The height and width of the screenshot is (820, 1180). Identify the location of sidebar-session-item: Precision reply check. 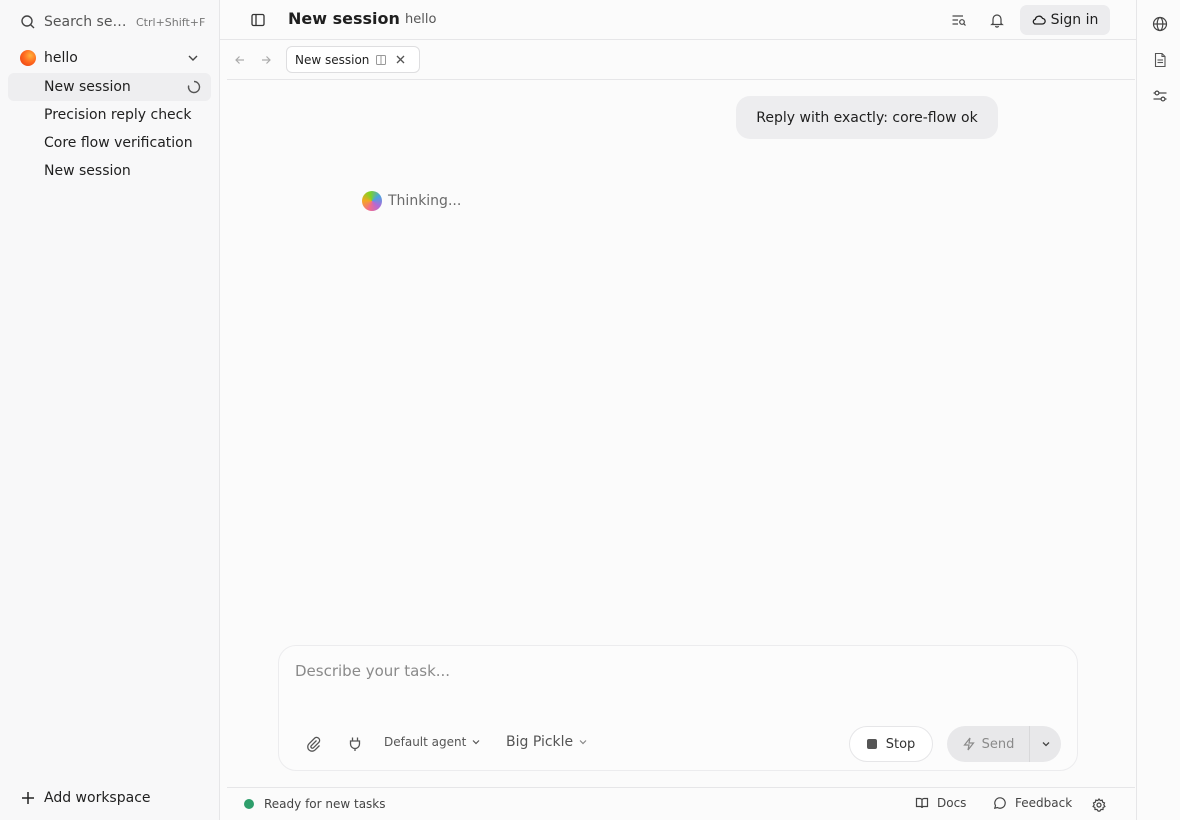
(109, 115).